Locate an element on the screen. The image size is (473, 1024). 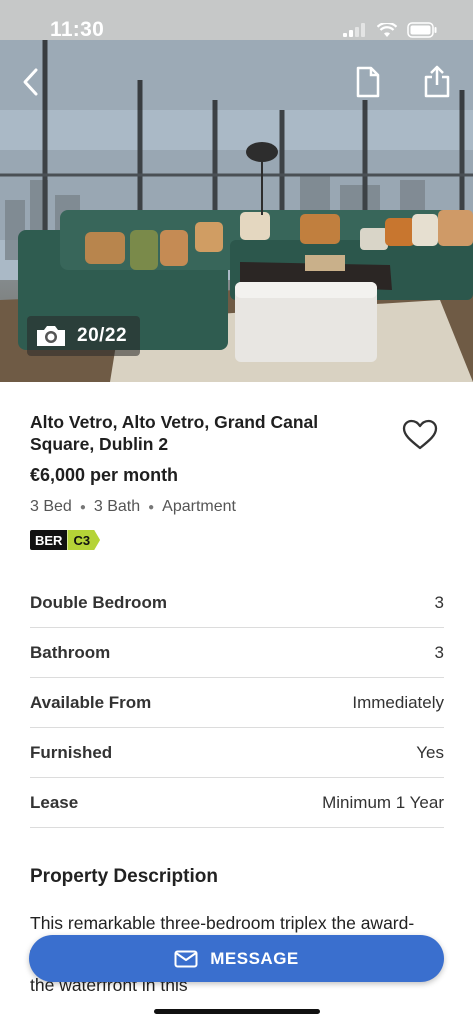
ber-rating: C3 is located at coordinates (84, 540).